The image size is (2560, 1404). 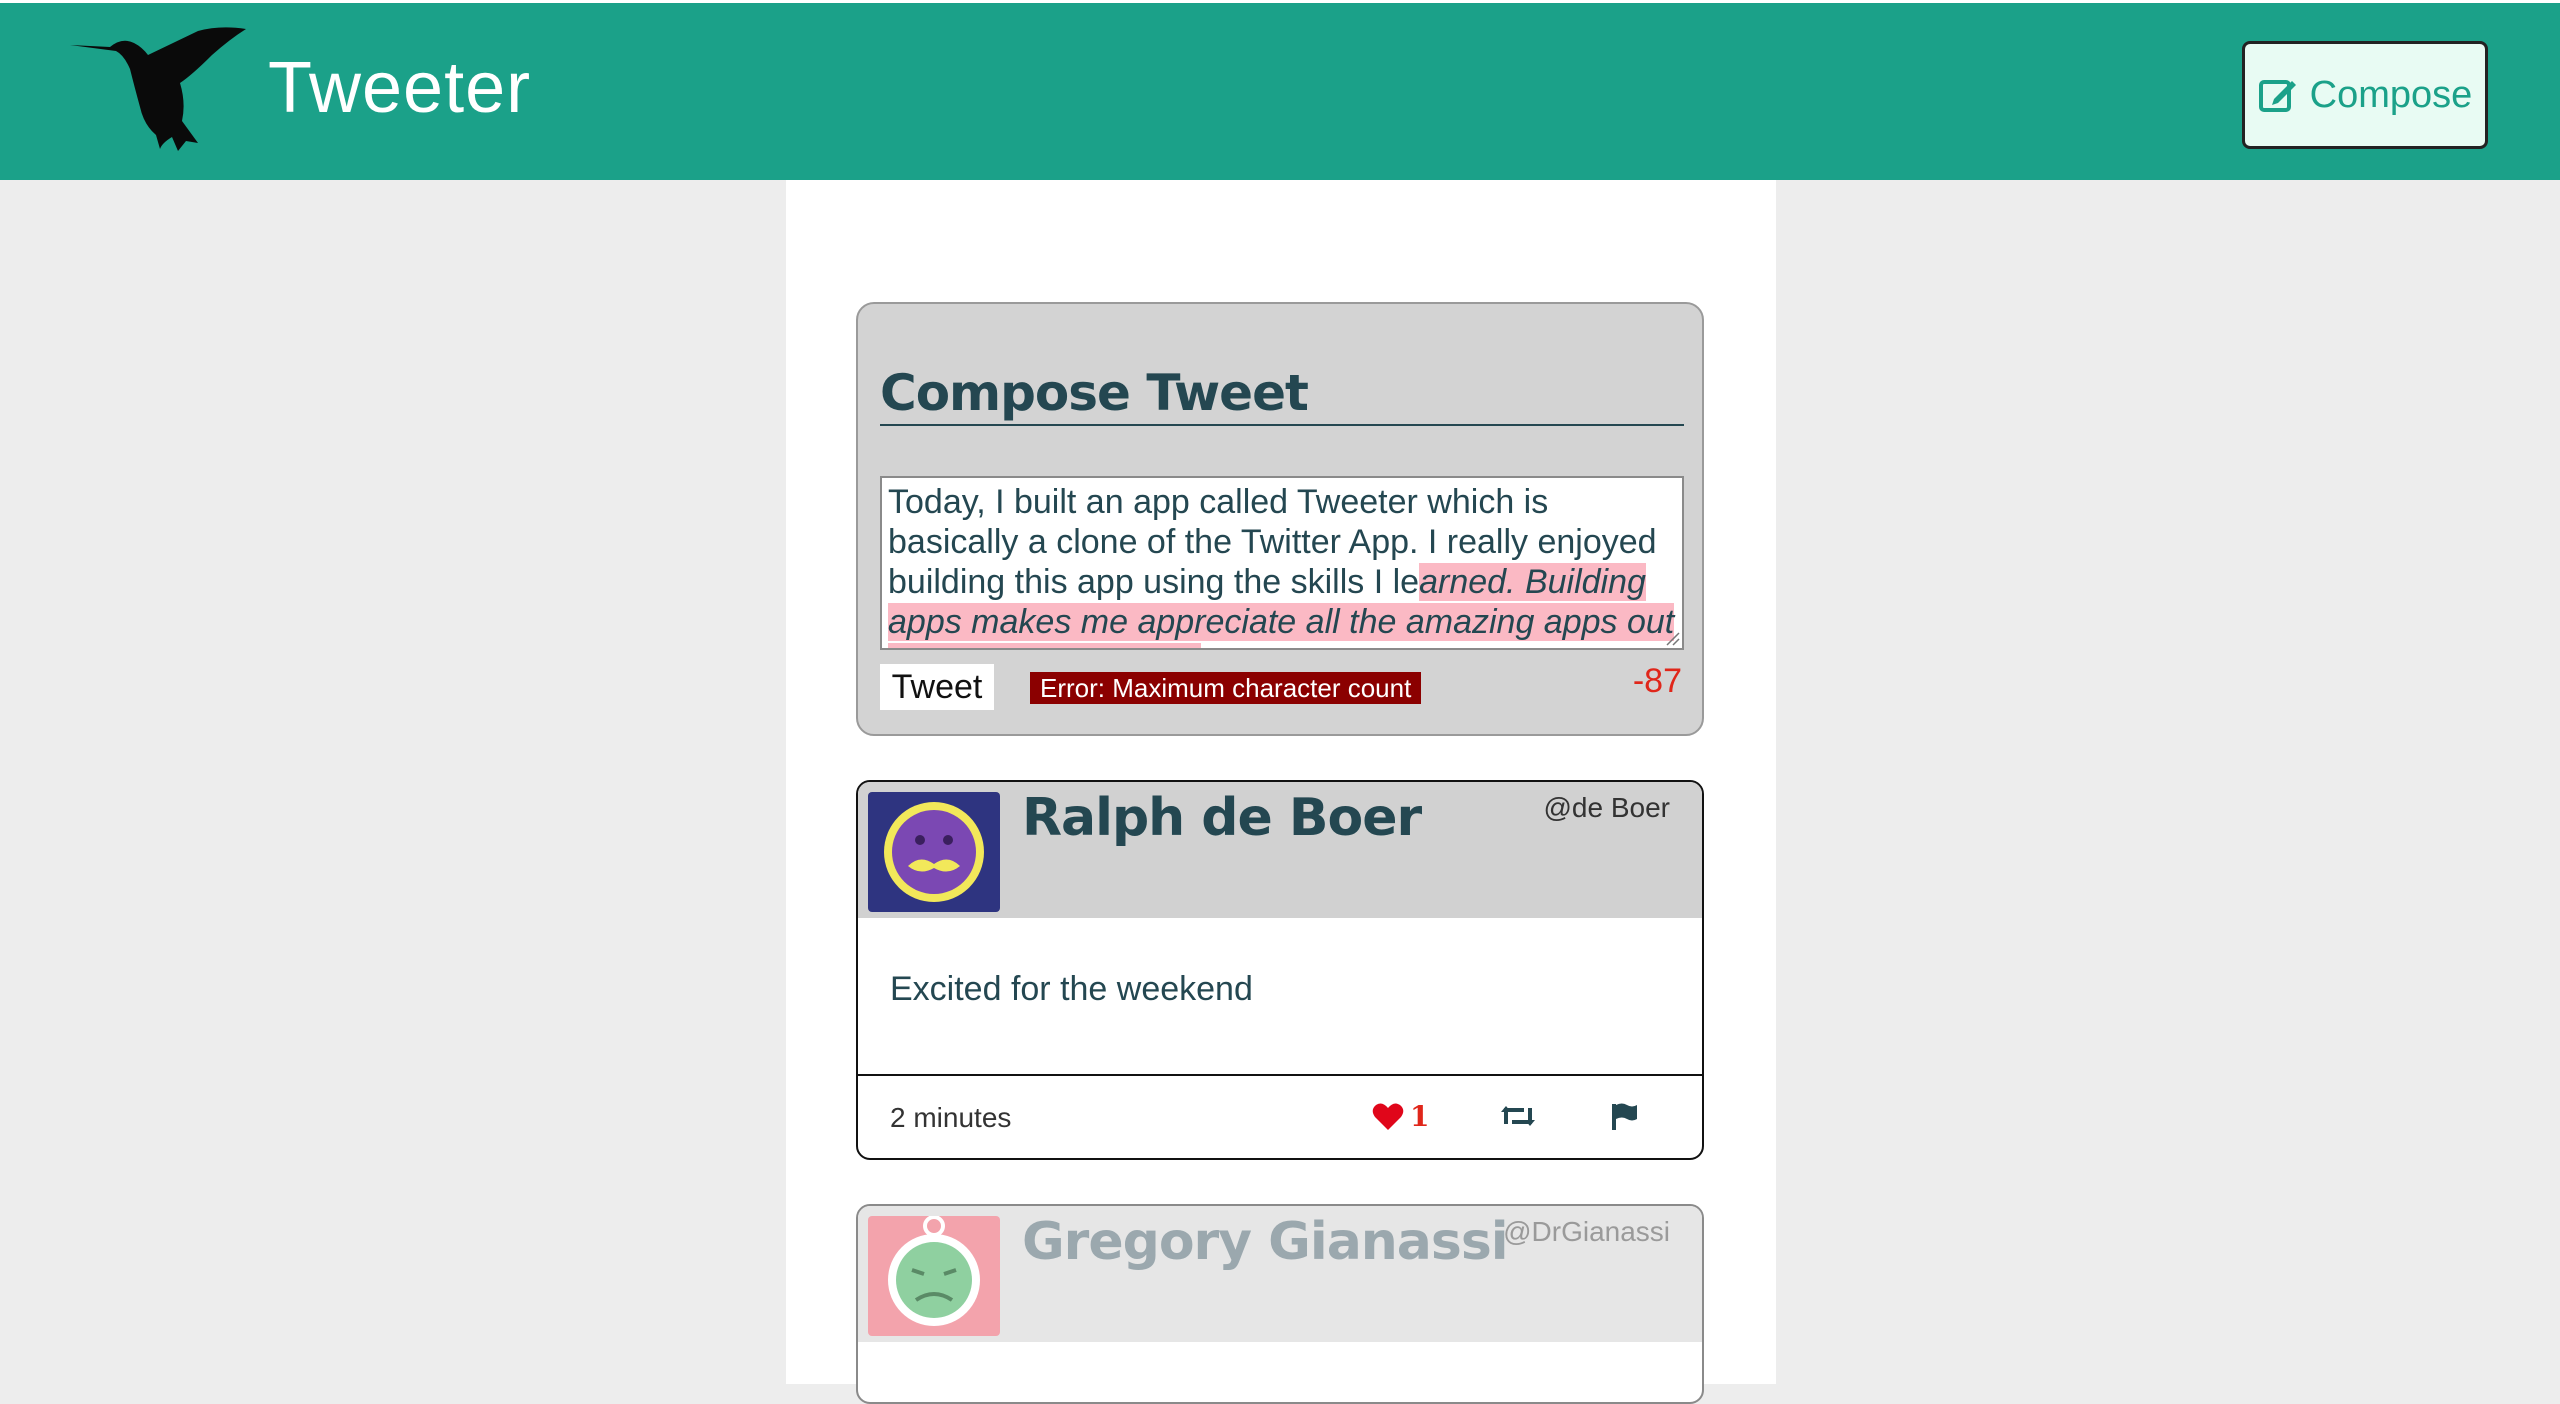 I want to click on flag-icon, so click(x=1624, y=1116).